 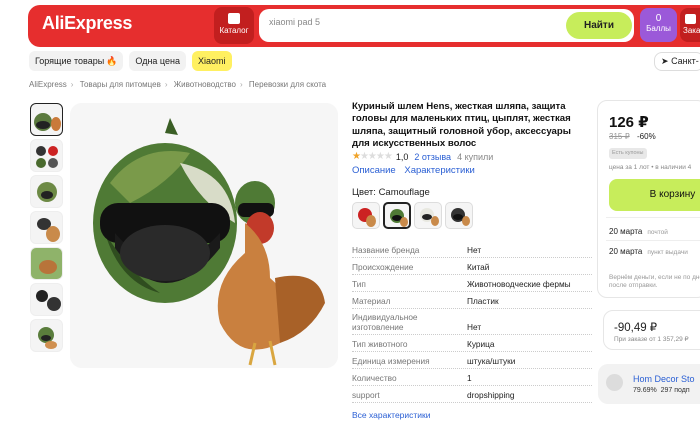 What do you see at coordinates (675, 390) in the screenshot?
I see `store-followers: 297 подп` at bounding box center [675, 390].